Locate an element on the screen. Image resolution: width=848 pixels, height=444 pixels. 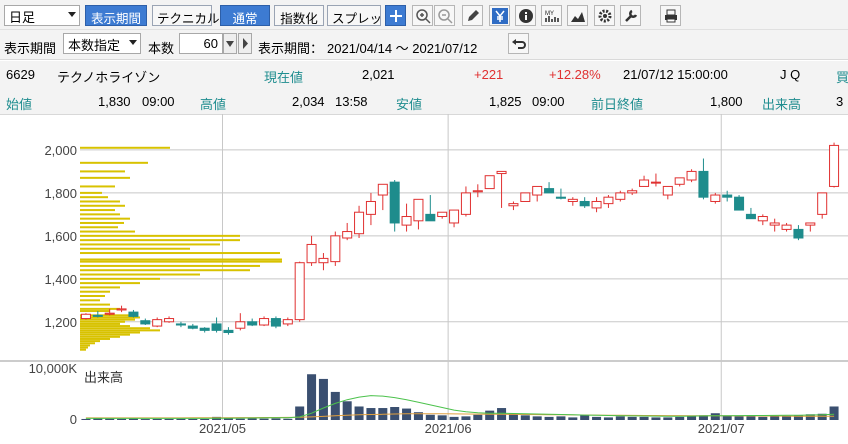
print-icon is located at coordinates (670, 15).